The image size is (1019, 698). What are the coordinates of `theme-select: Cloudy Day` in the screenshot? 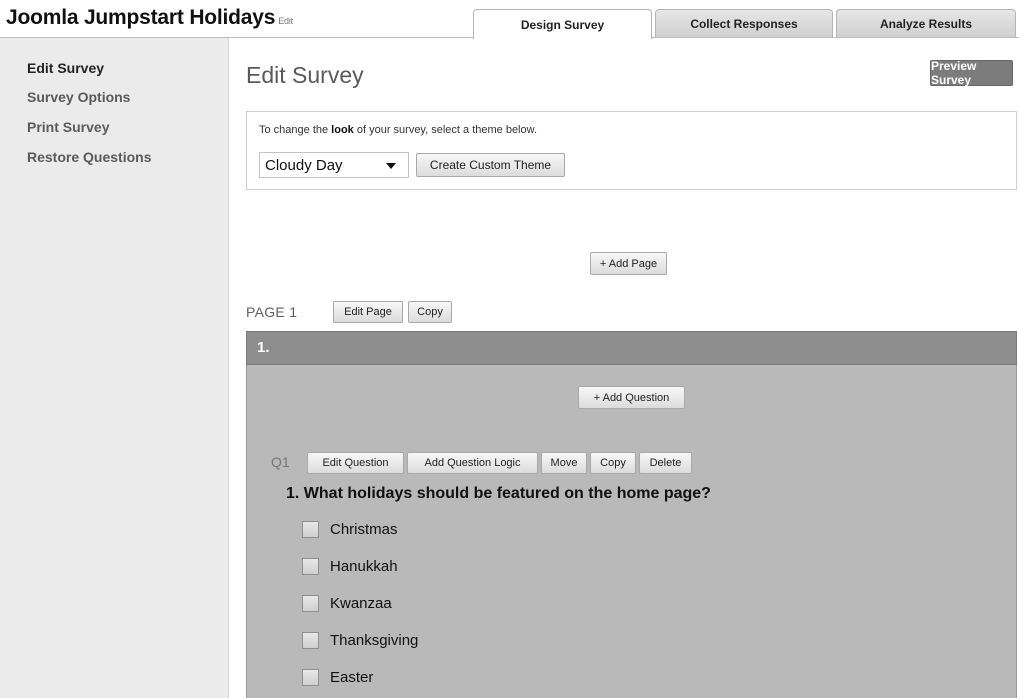 It's located at (334, 165).